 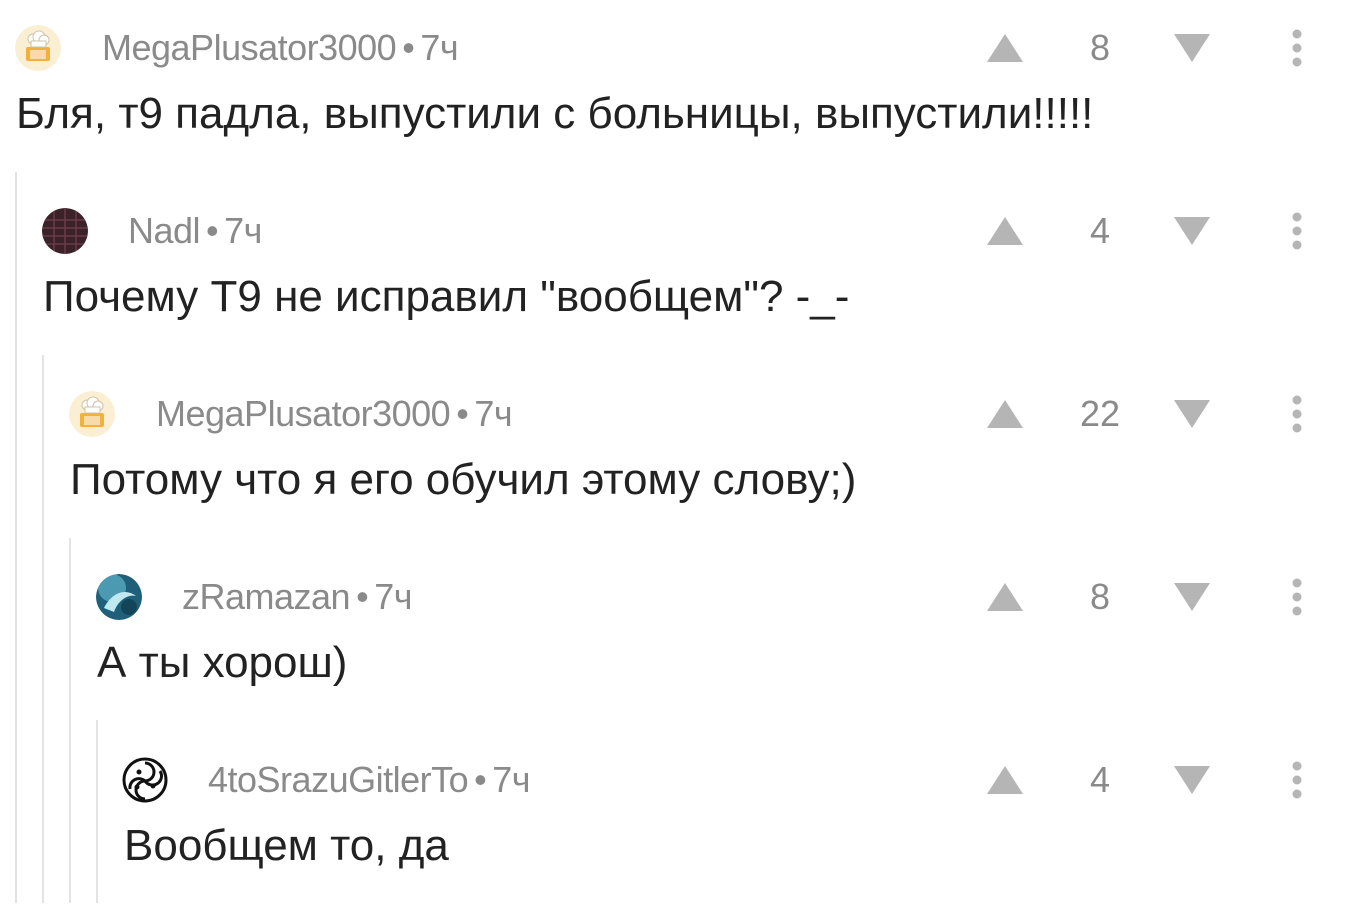 I want to click on comment-text: Вообщем то, да, so click(x=286, y=845).